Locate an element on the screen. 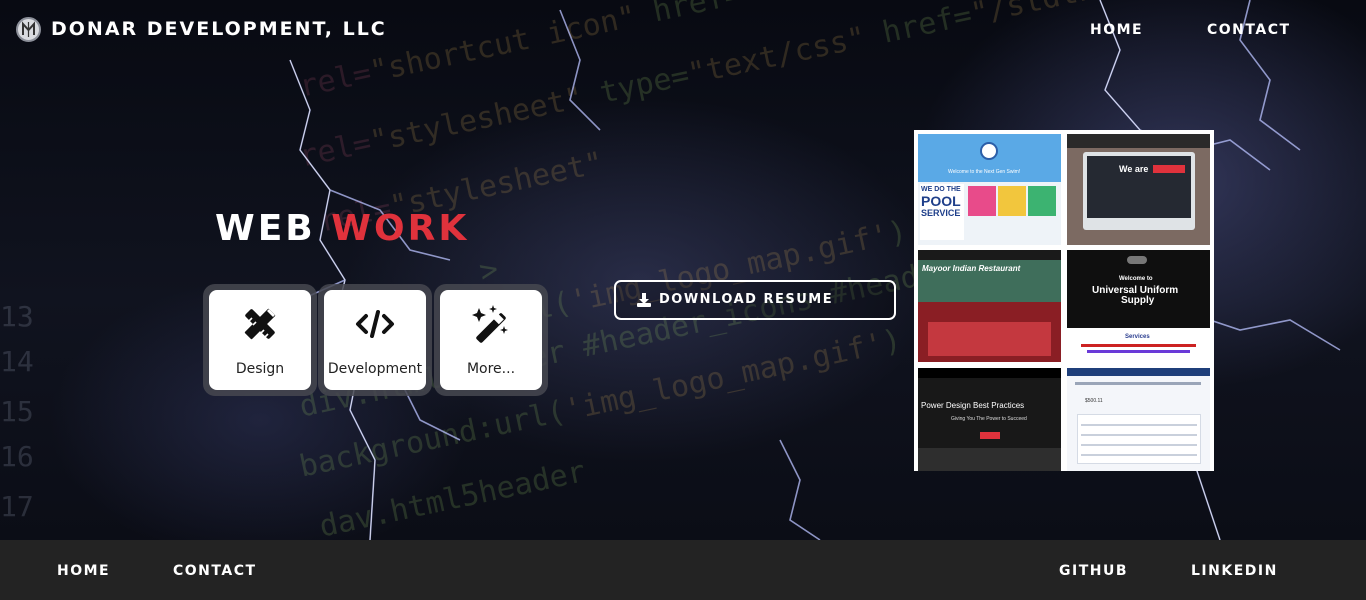  title-word-work: WORK is located at coordinates (400, 228).